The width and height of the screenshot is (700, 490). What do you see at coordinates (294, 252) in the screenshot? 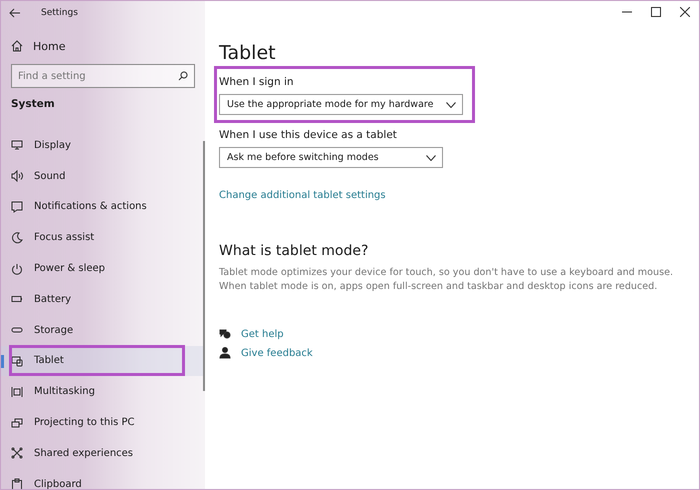
I see `section-heading: What is tablet mode?` at bounding box center [294, 252].